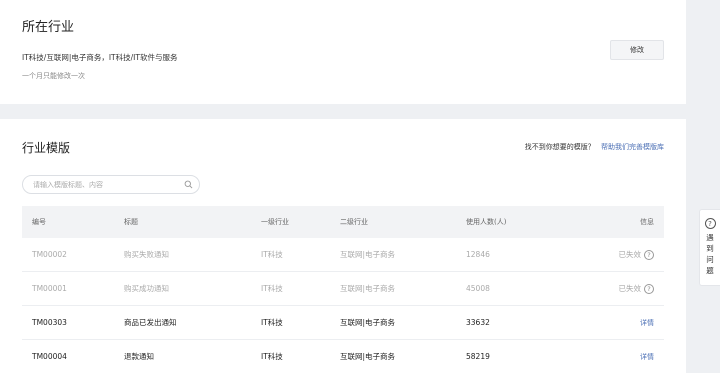  I want to click on column-header: 二级行业, so click(354, 222).